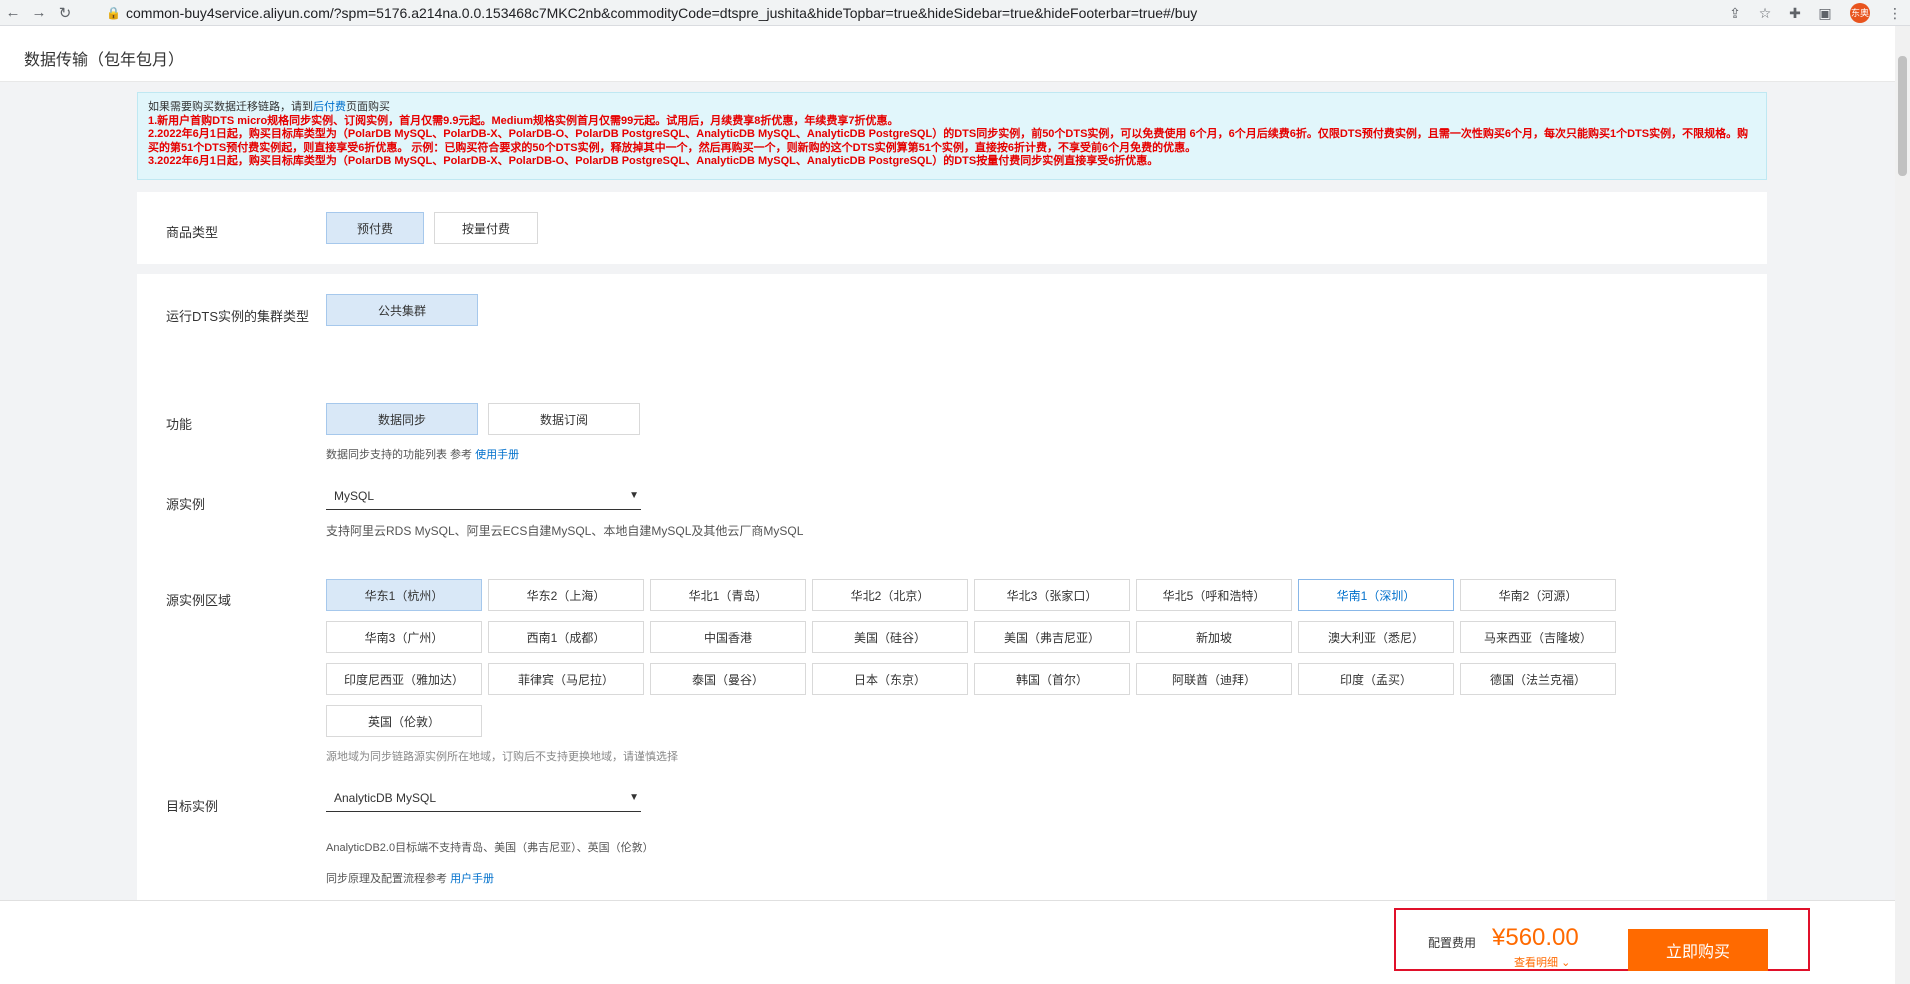  What do you see at coordinates (1376, 637) in the screenshot?
I see `region-option: 澳大利亚（悉尼）` at bounding box center [1376, 637].